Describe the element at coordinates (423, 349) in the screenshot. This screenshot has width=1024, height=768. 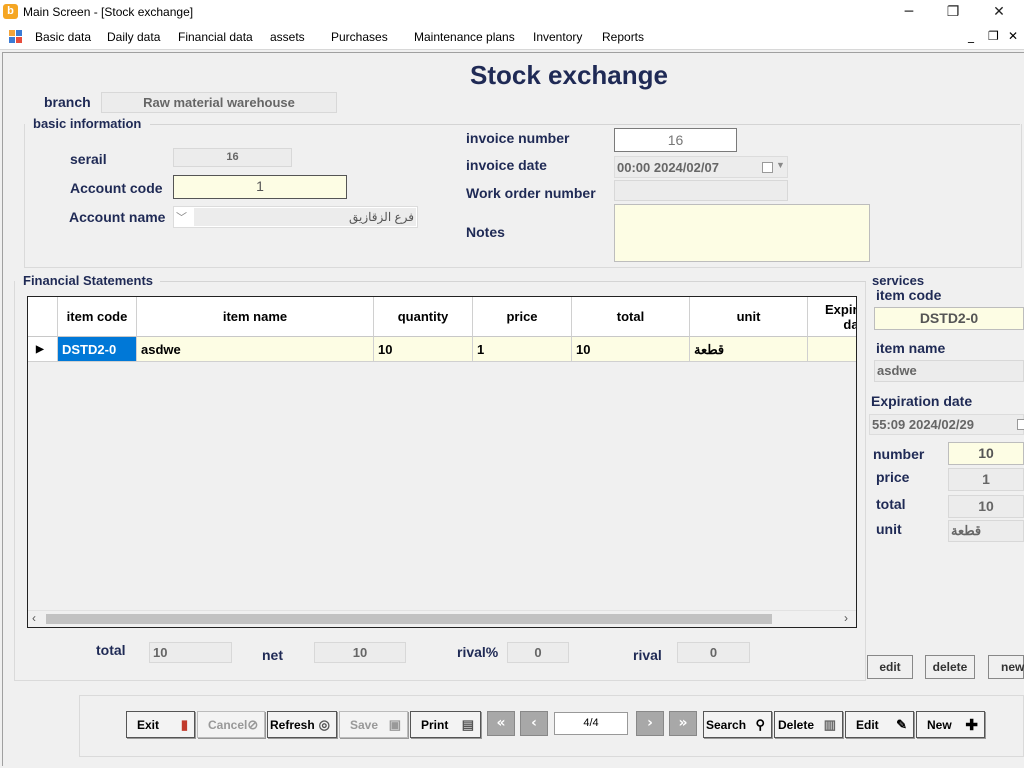
I see `table-cell-quantity: 10` at that location.